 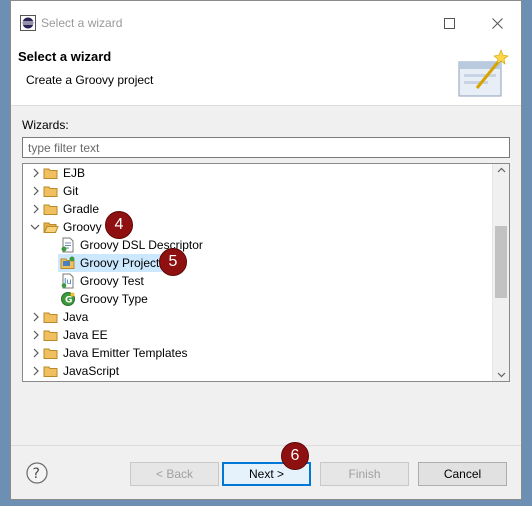 What do you see at coordinates (74, 173) in the screenshot?
I see `tree-item-label: EJB` at bounding box center [74, 173].